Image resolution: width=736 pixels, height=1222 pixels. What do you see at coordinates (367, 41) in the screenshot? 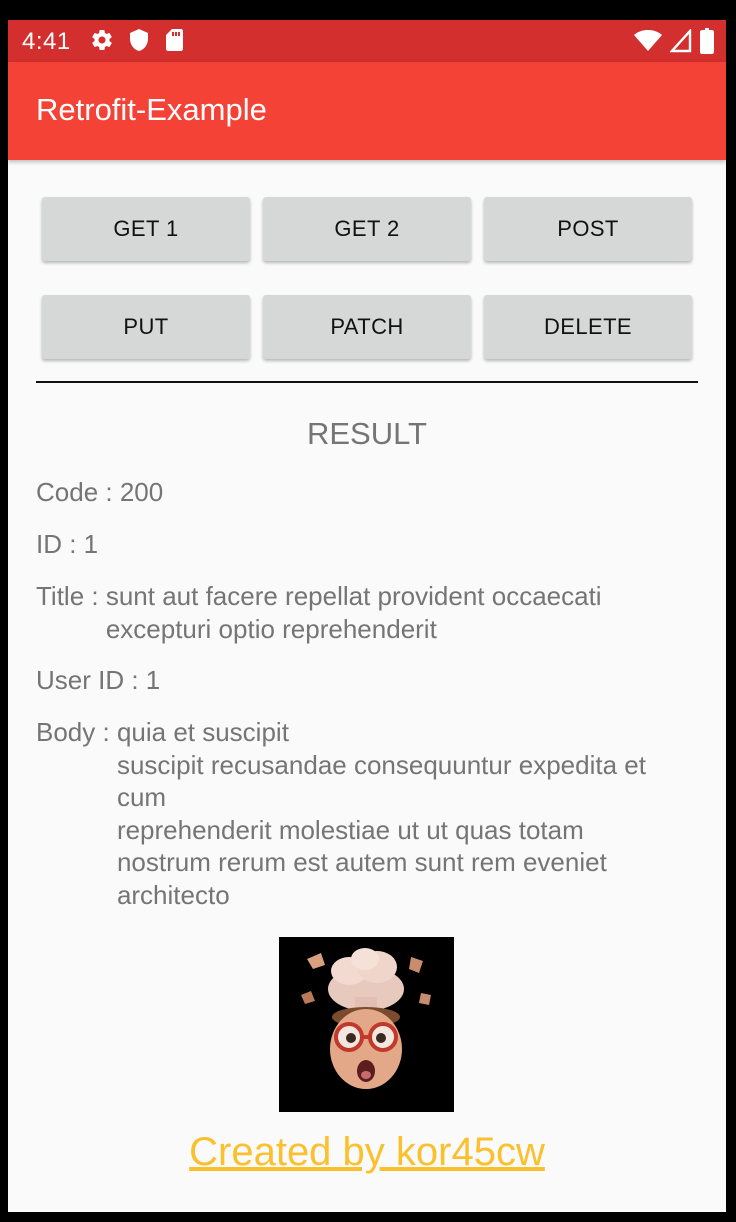
I see `status-bar: 4:41` at bounding box center [367, 41].